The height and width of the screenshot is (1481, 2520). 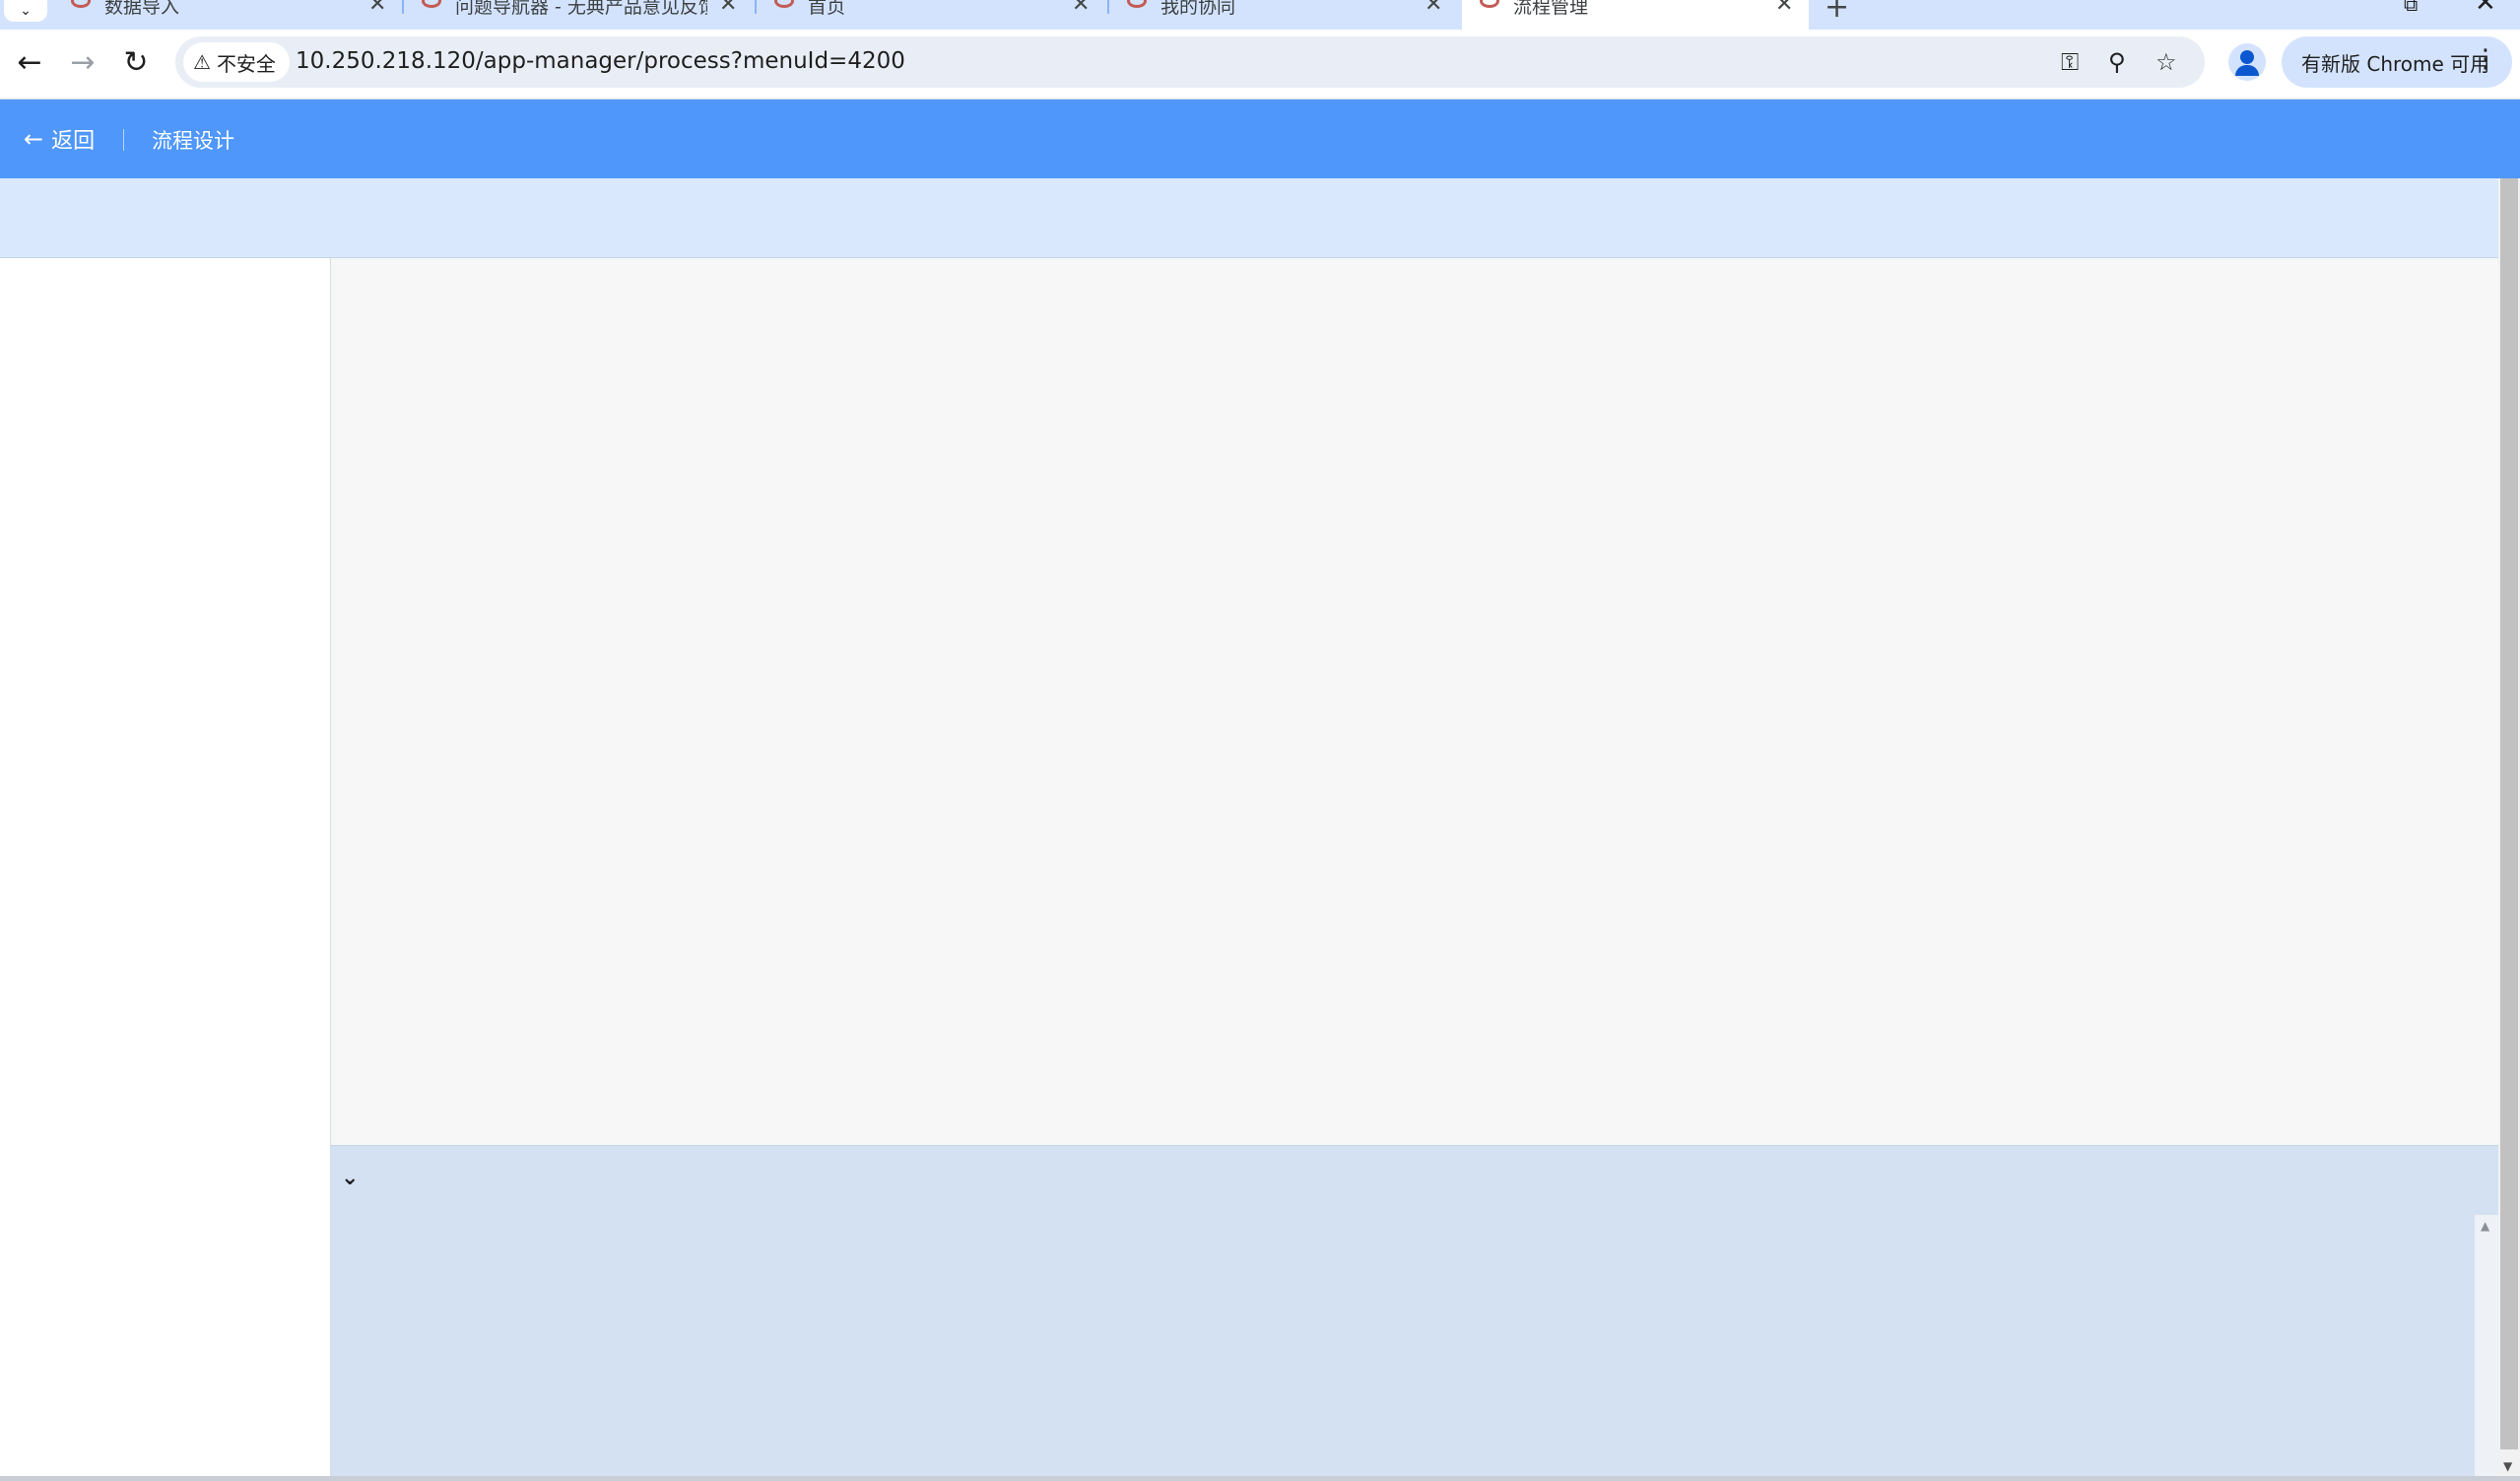 What do you see at coordinates (933, 15) in the screenshot?
I see `tab-home: 首页 ✕` at bounding box center [933, 15].